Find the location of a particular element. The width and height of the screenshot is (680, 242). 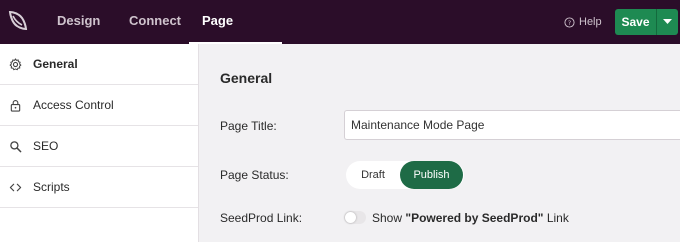

seedprod-link-switch is located at coordinates (355, 217).